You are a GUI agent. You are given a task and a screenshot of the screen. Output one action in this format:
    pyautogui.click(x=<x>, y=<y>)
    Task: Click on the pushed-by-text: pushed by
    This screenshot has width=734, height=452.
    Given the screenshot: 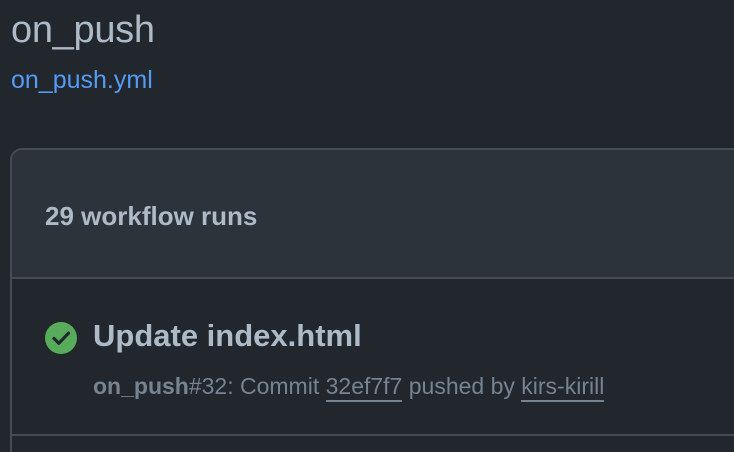 What is the action you would take?
    pyautogui.click(x=462, y=386)
    